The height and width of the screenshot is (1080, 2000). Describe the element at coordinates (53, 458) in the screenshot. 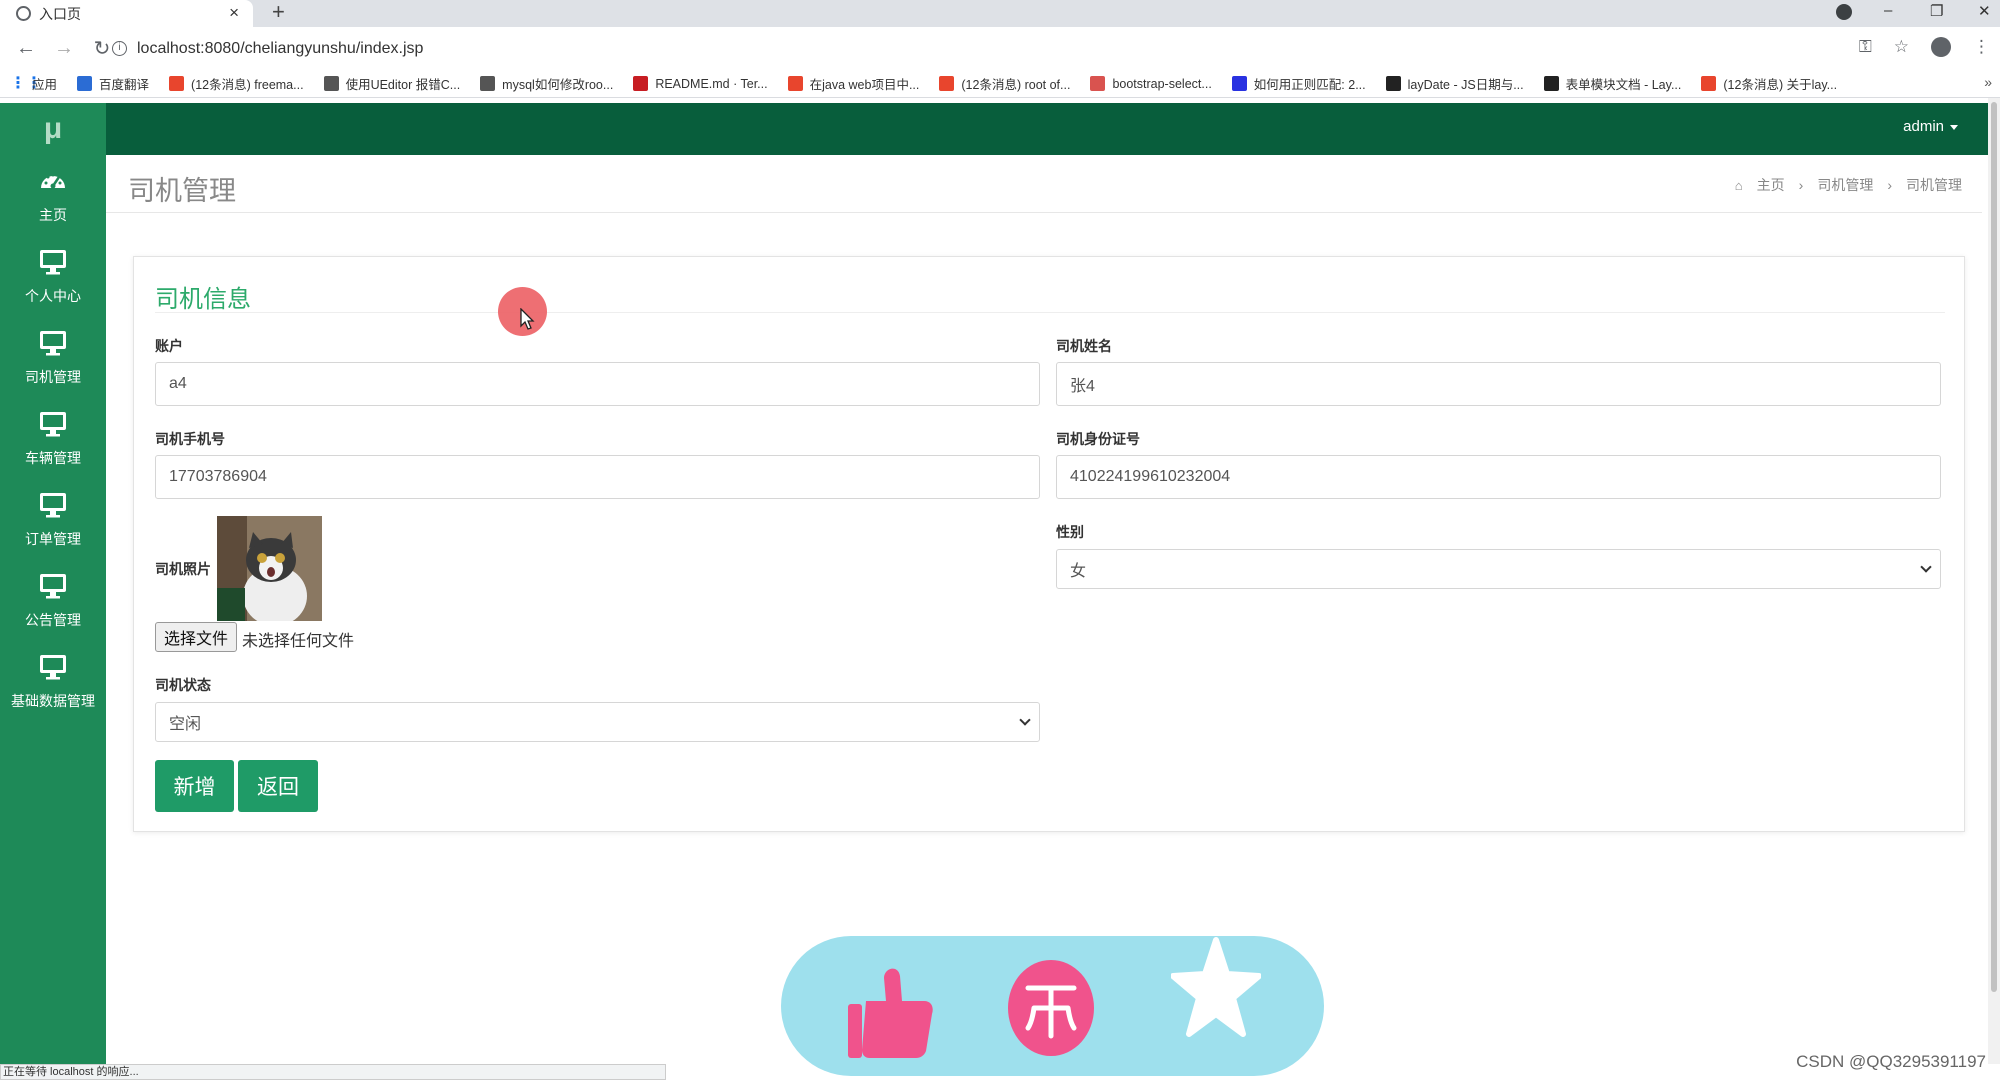

I see `sidebar-item-label: 车辆管理` at that location.